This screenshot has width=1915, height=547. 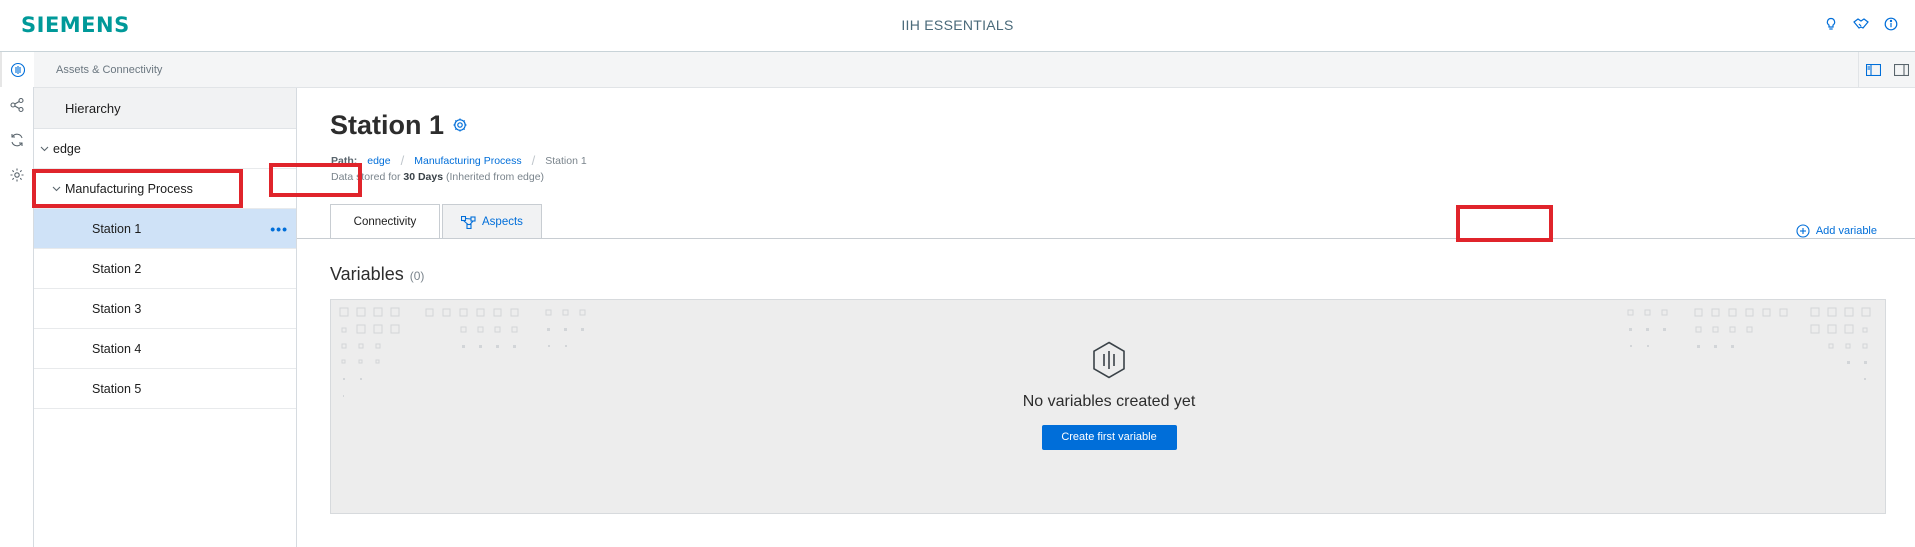 What do you see at coordinates (1803, 231) in the screenshot?
I see `add-circle-icon` at bounding box center [1803, 231].